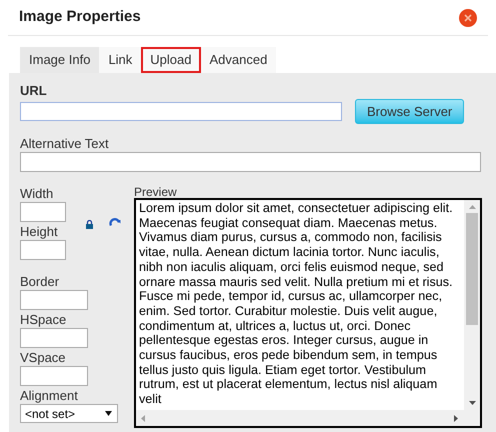 This screenshot has height=432, width=496. Describe the element at coordinates (34, 91) in the screenshot. I see `url-label: URL` at that location.